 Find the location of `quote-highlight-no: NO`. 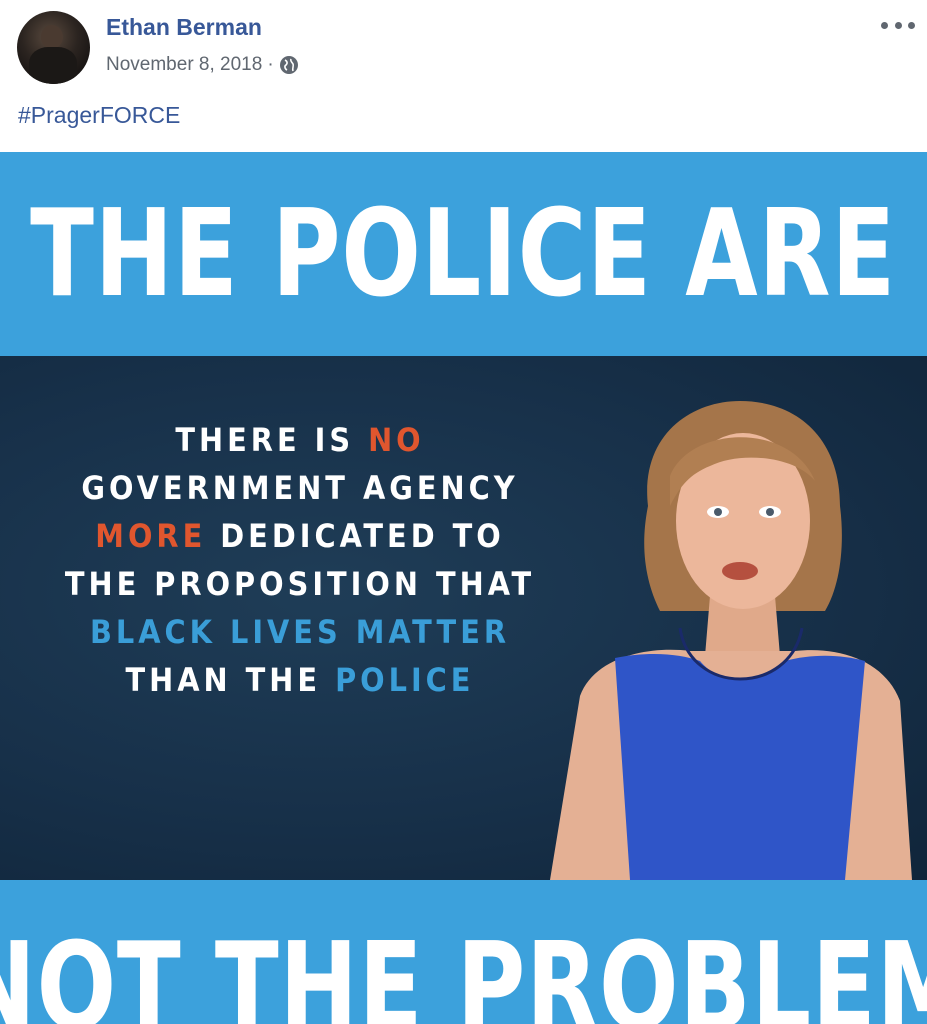

quote-highlight-no: NO is located at coordinates (396, 440).